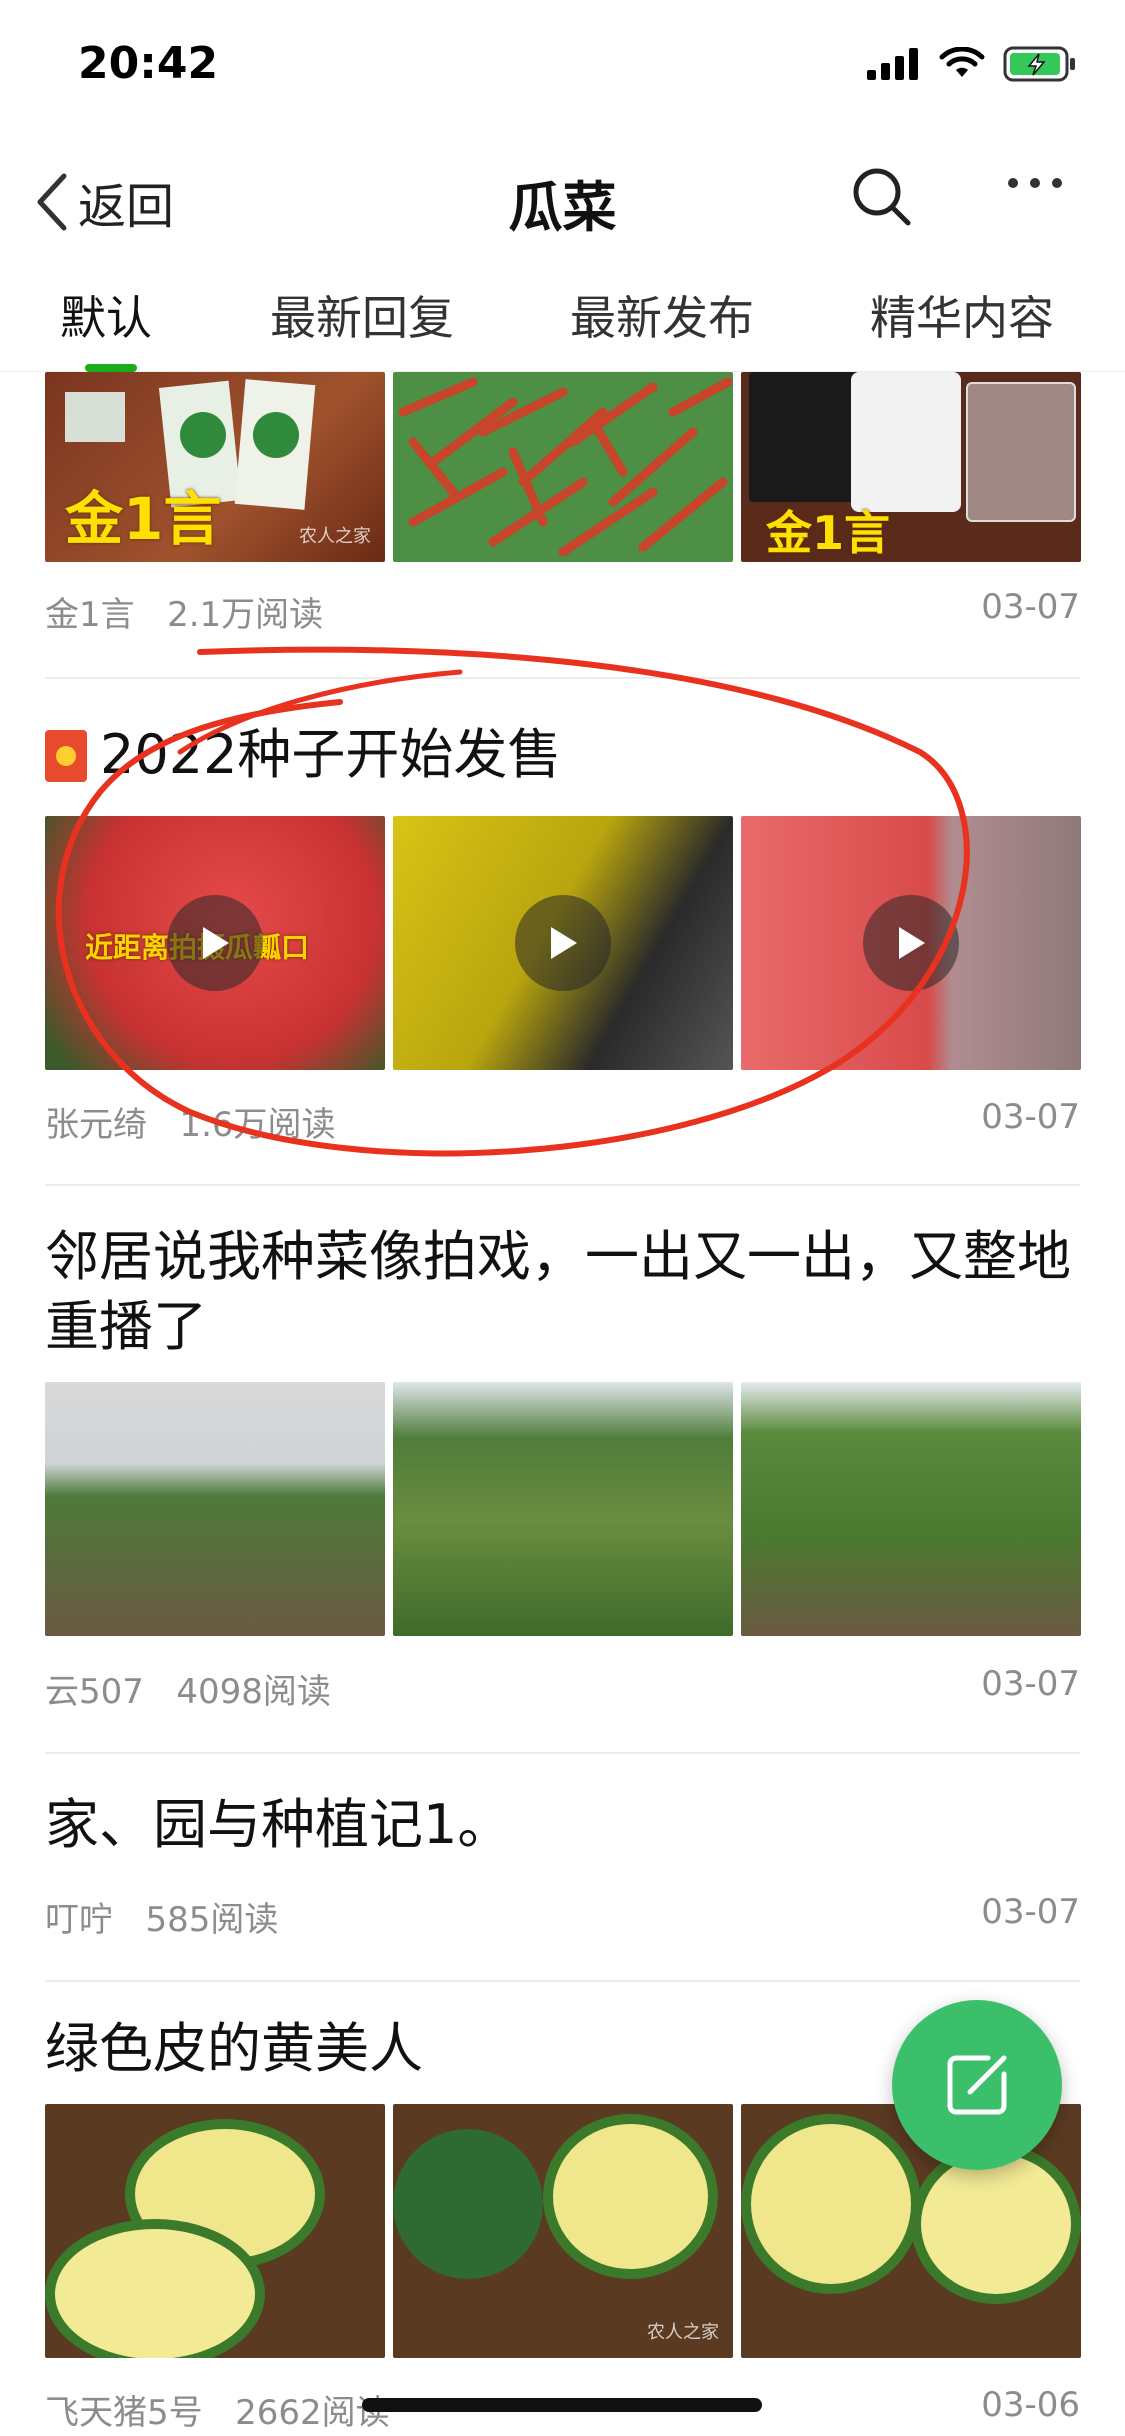 This screenshot has width=1125, height=2436. Describe the element at coordinates (565, 467) in the screenshot. I see `clips-graphic` at that location.